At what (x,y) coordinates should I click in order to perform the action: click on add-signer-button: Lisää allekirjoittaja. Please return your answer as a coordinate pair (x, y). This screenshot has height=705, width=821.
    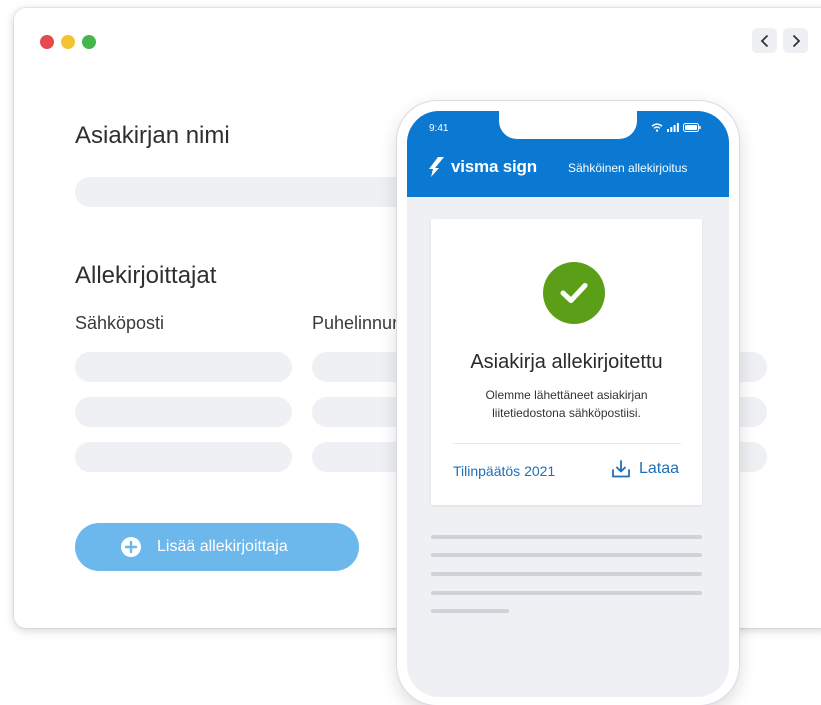
    Looking at the image, I should click on (217, 547).